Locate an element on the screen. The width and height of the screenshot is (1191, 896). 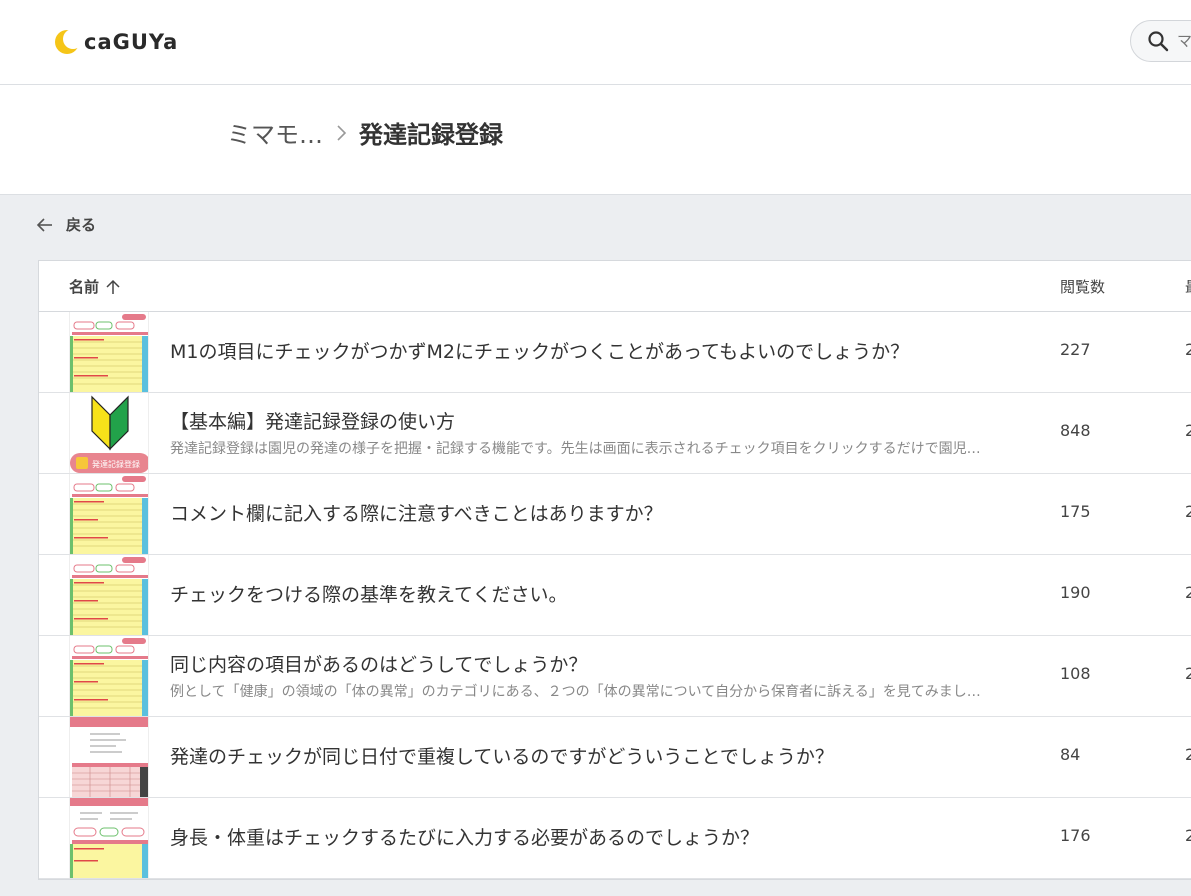
article-title-link: チェックをつける際の基準を教えてください。 is located at coordinates (368, 593).